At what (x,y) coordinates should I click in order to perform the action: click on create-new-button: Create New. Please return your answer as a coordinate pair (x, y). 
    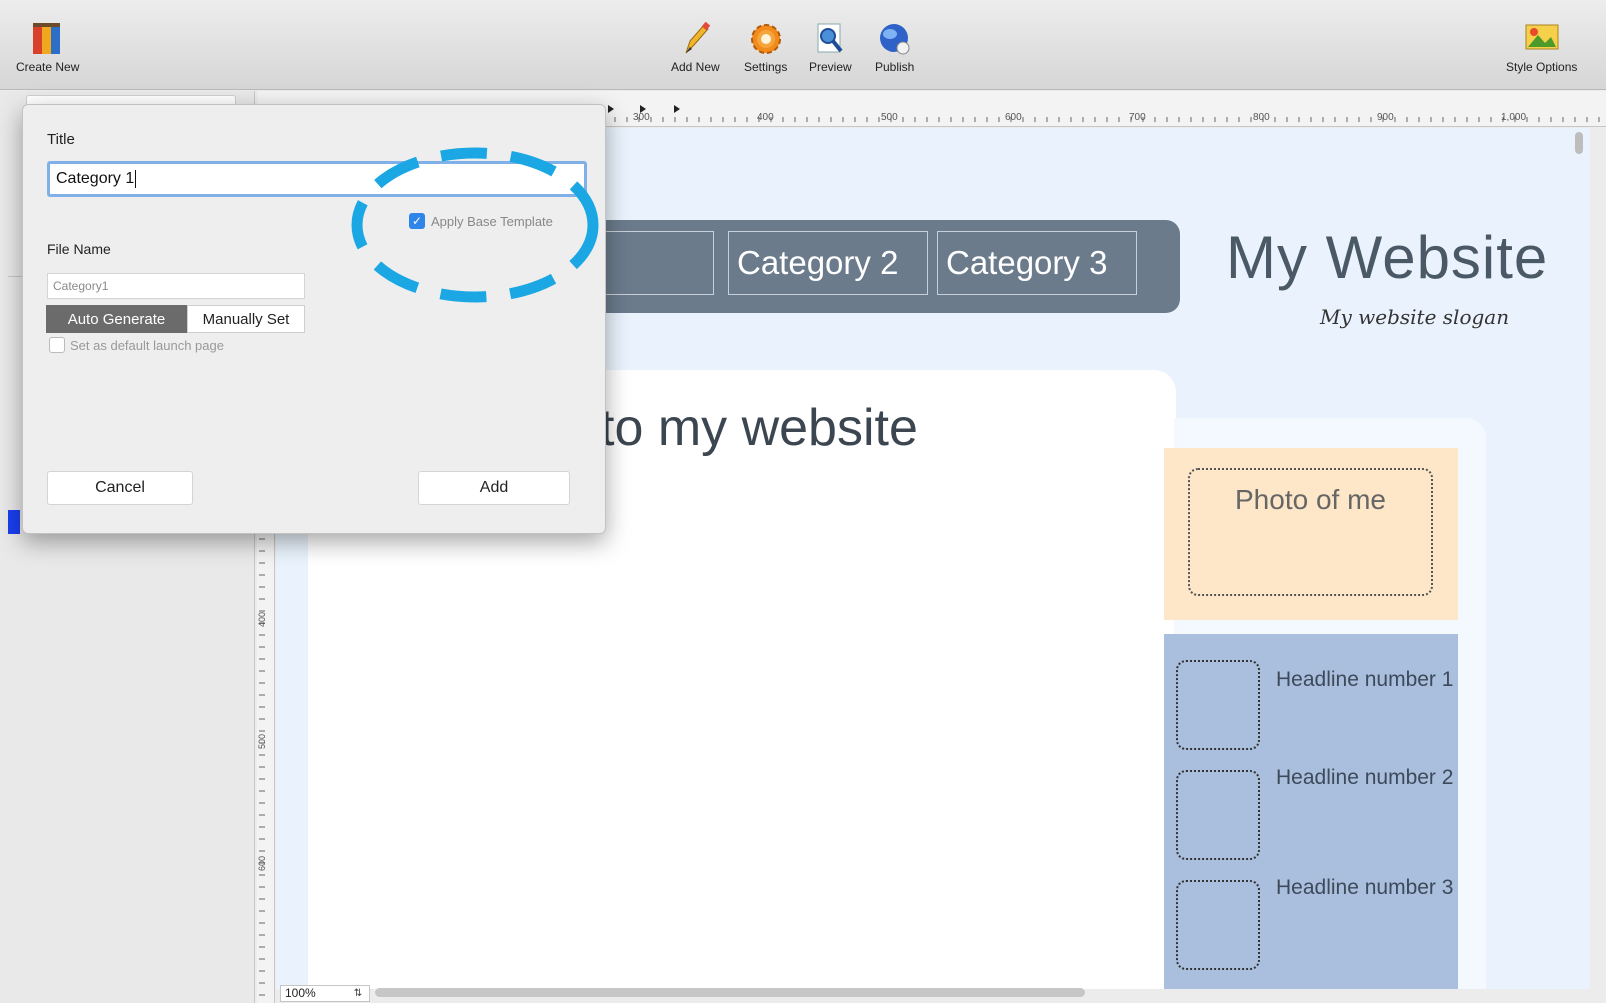
    Looking at the image, I should click on (47, 47).